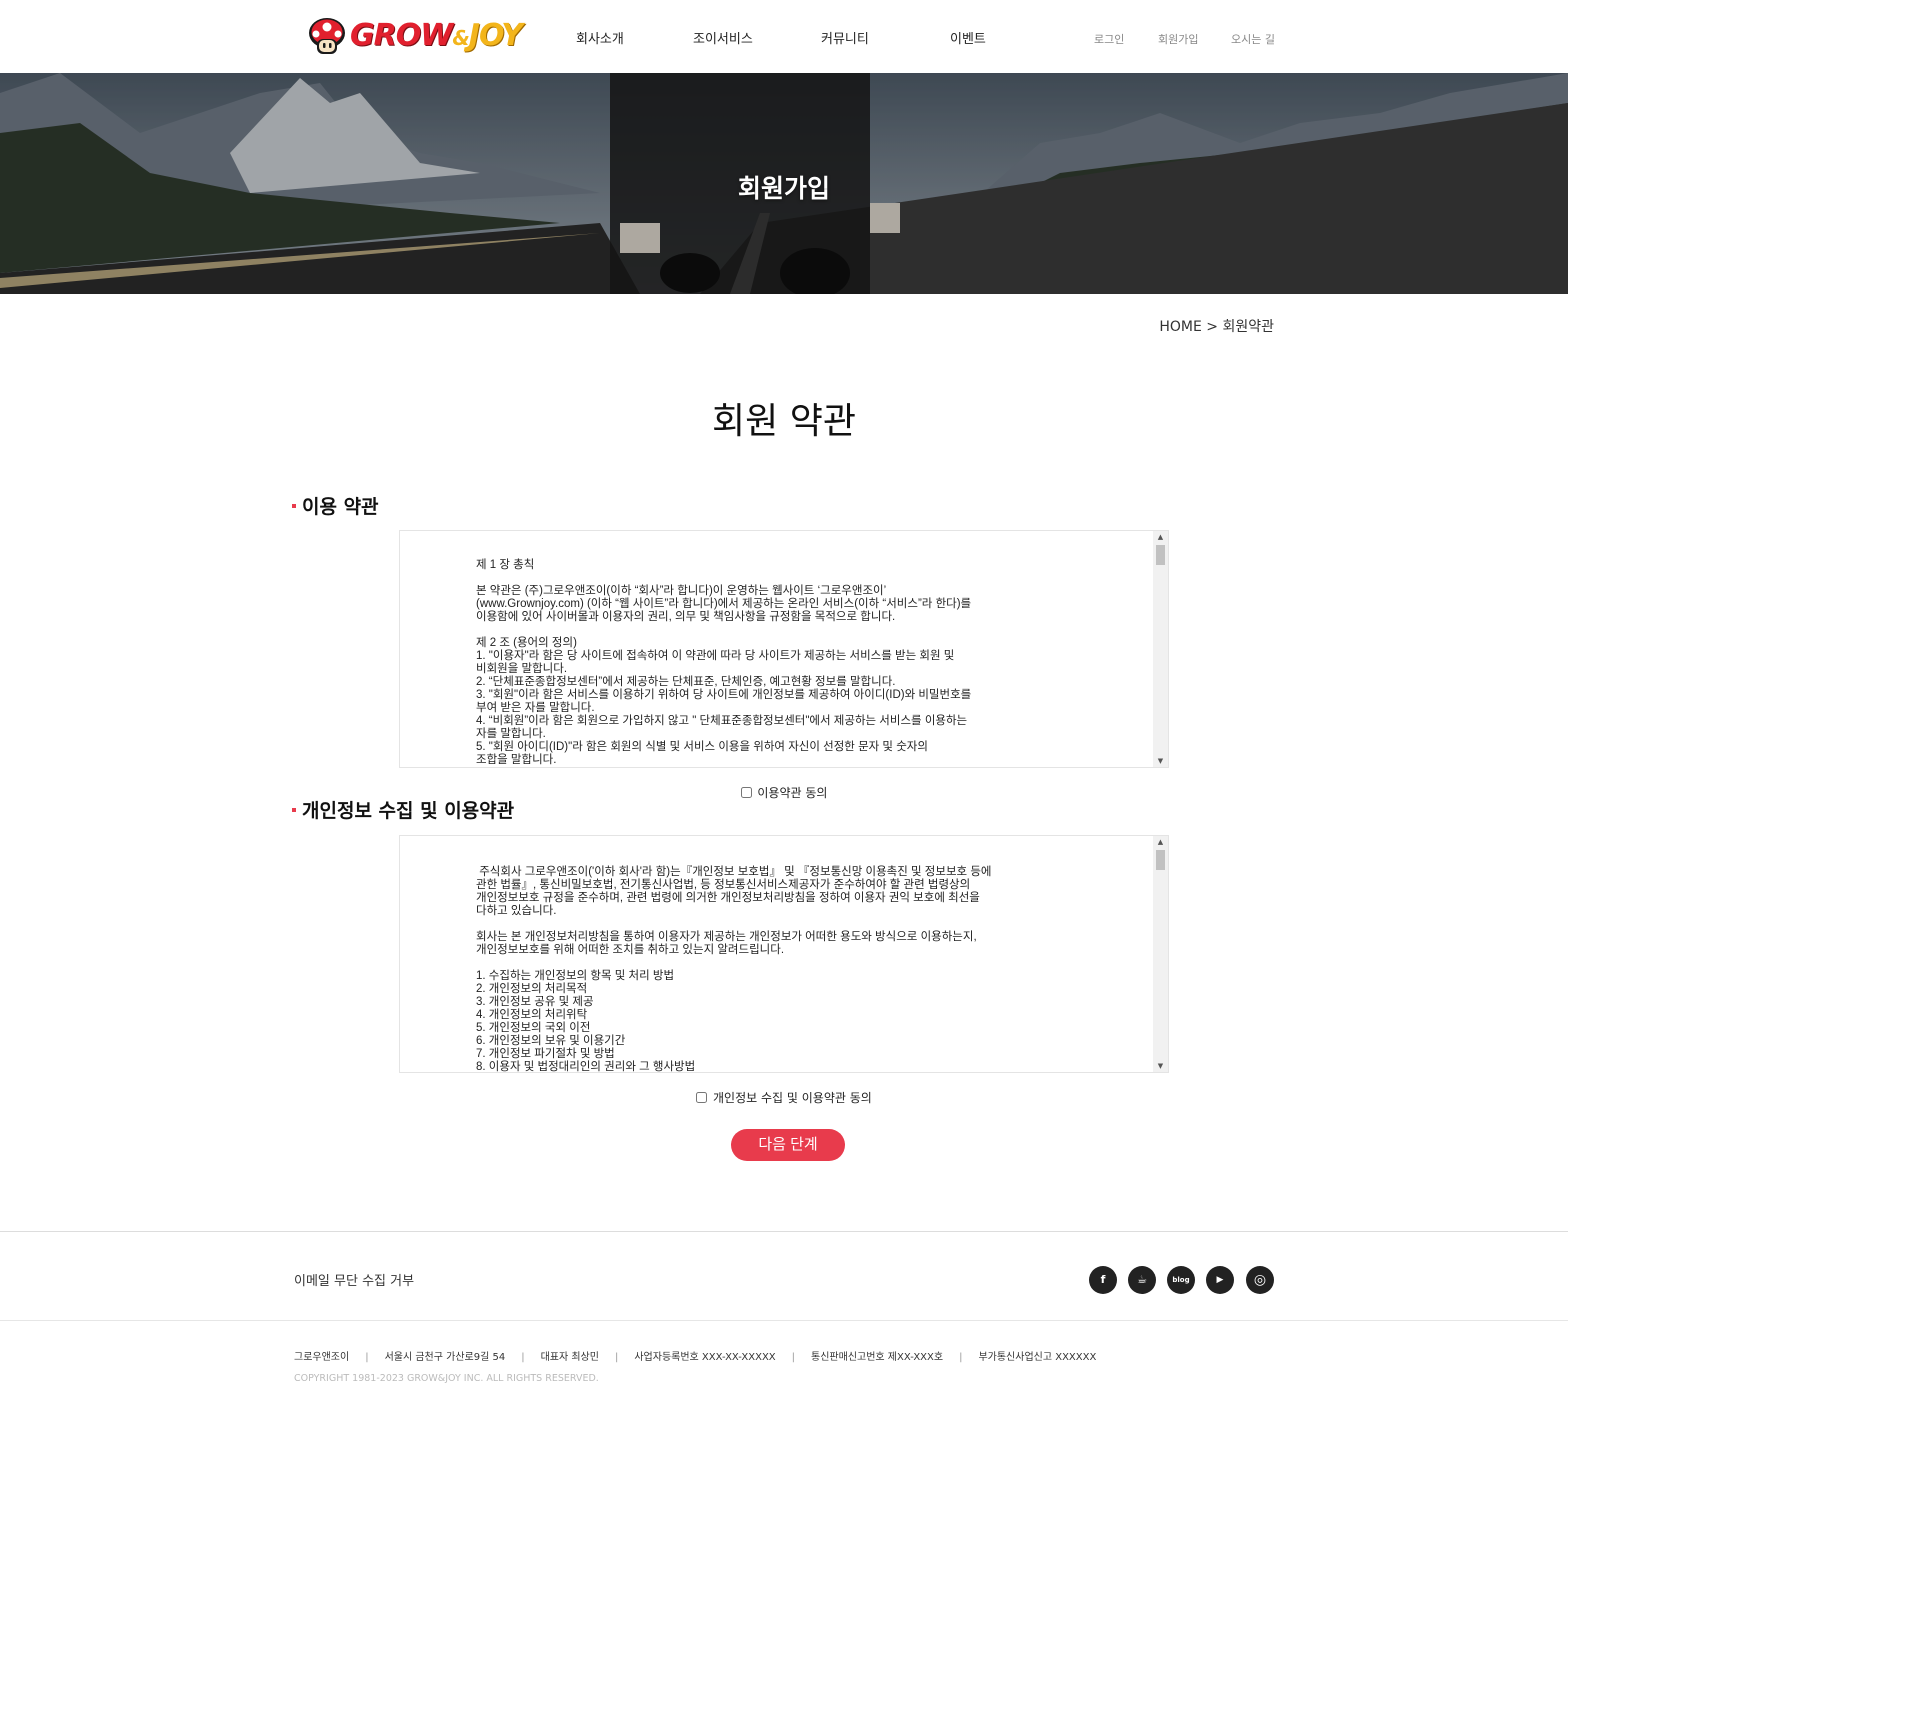 The width and height of the screenshot is (1920, 1728). What do you see at coordinates (968, 37) in the screenshot?
I see `nav-item-event: 이벤트` at bounding box center [968, 37].